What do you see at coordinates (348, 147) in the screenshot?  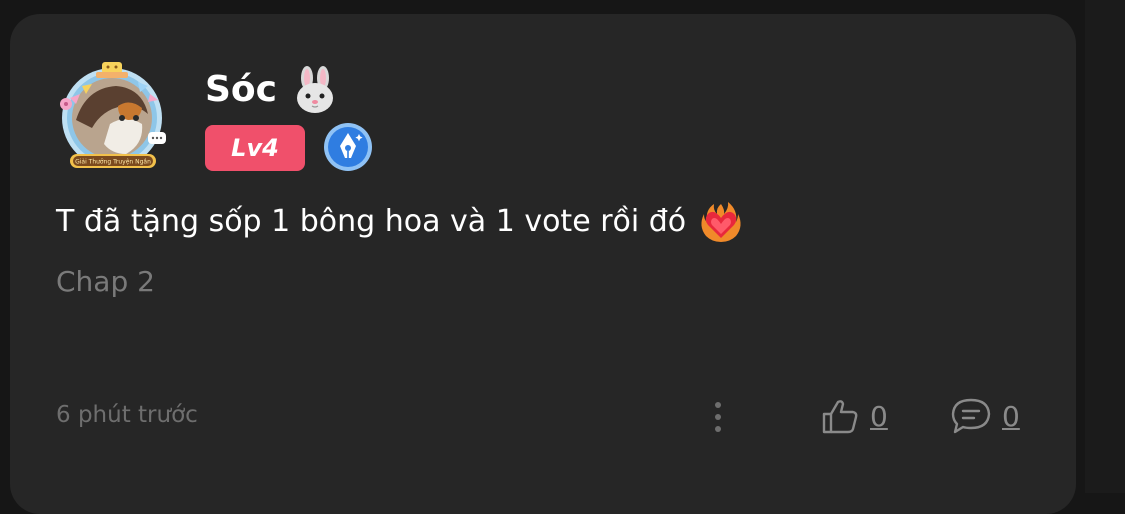 I see `fountain-pen-badge-icon` at bounding box center [348, 147].